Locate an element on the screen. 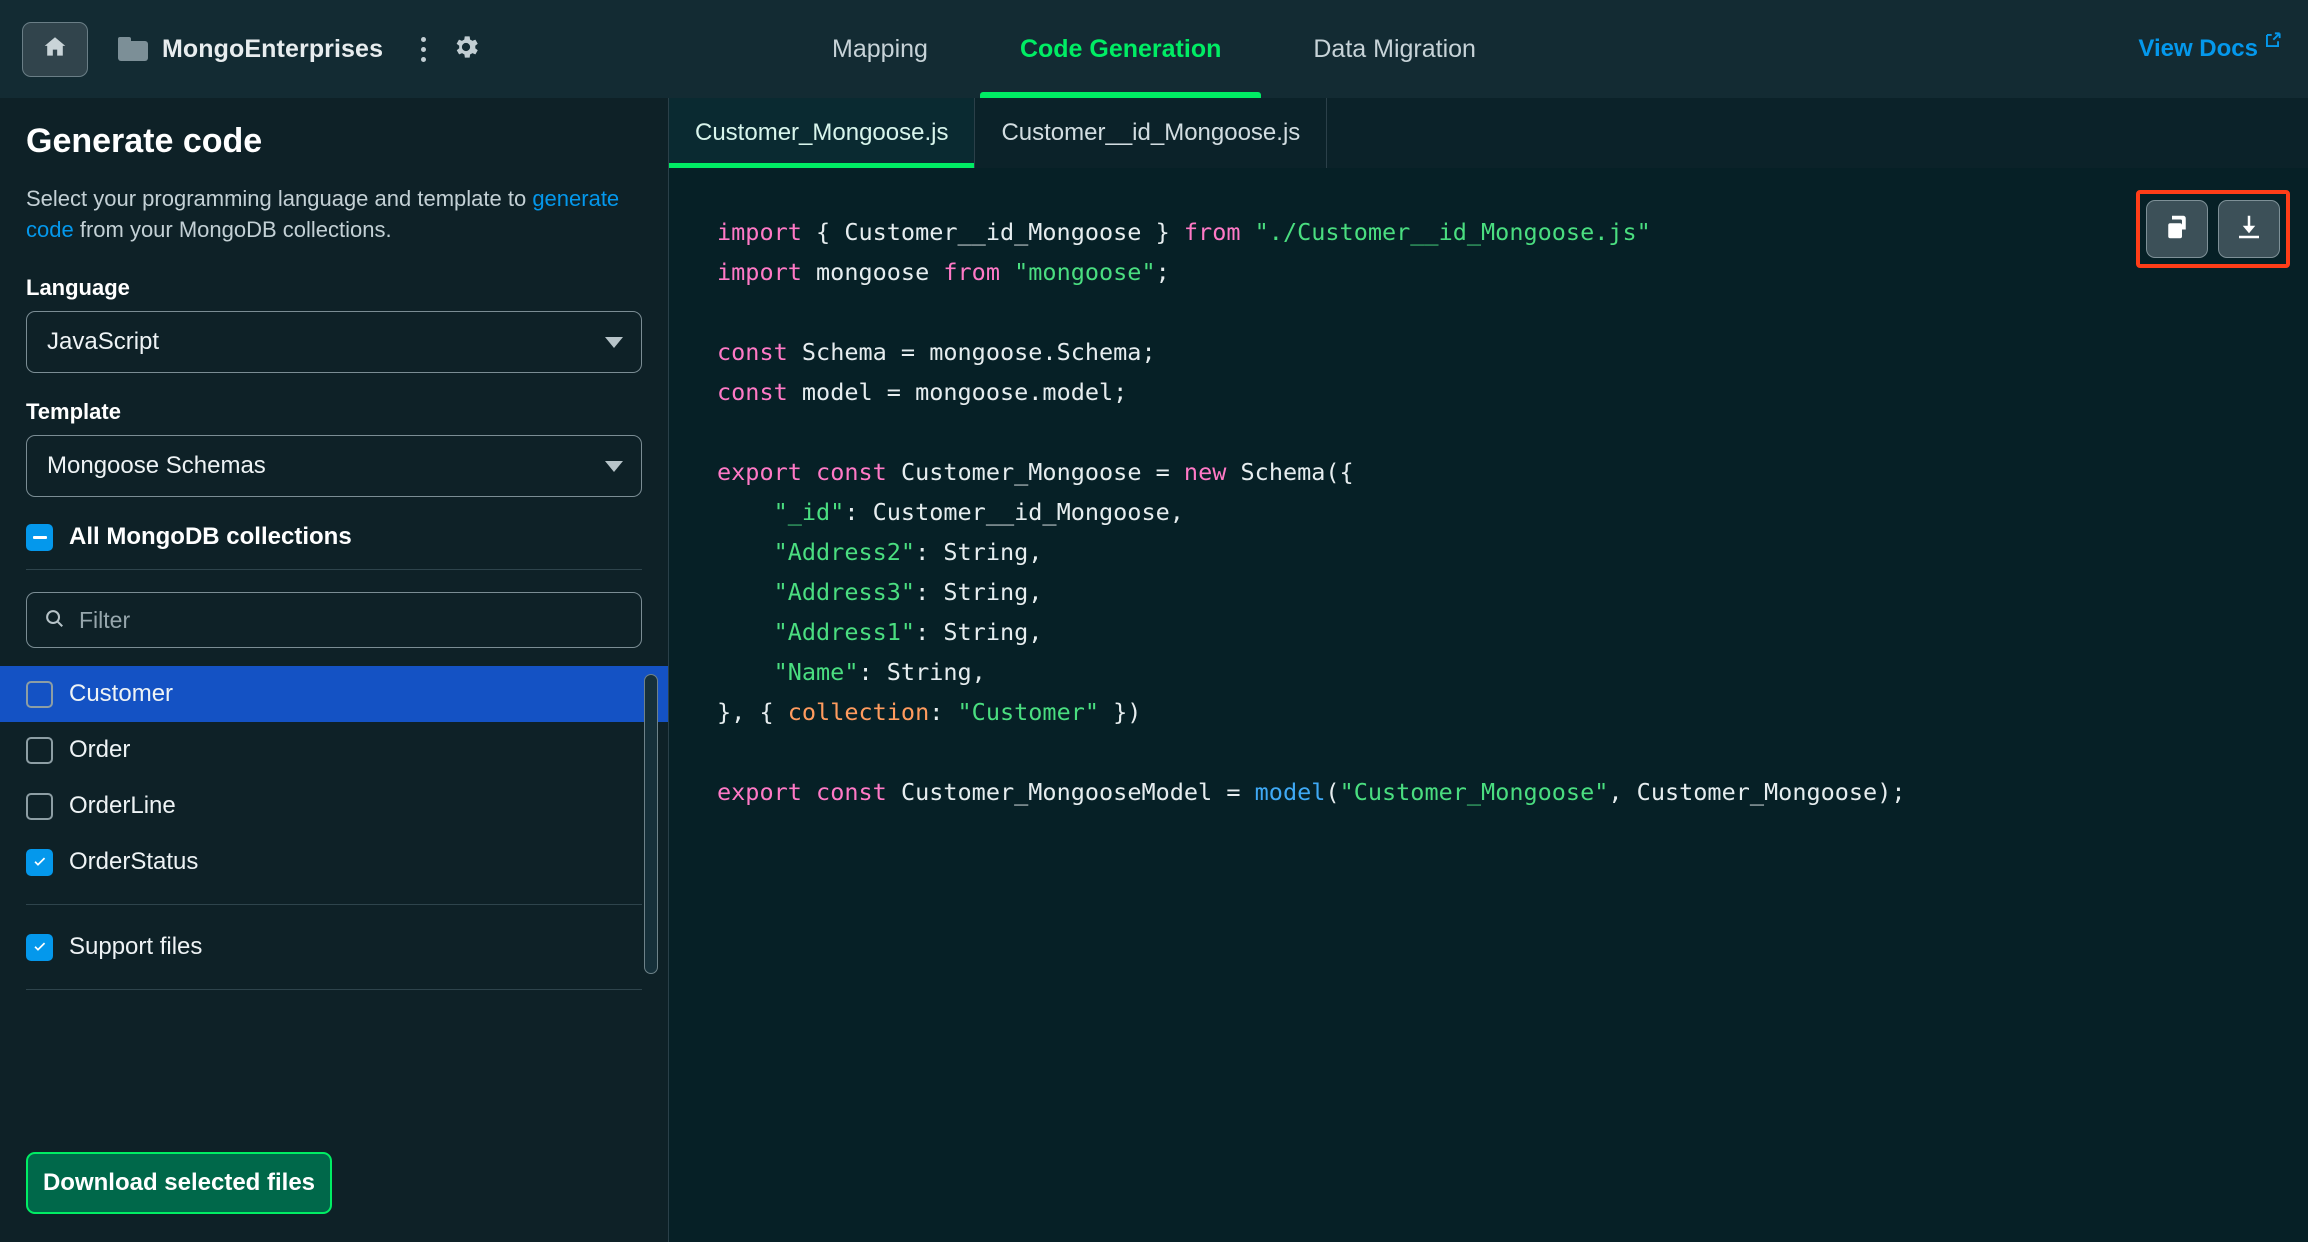  collection-label: OrderLine is located at coordinates (122, 806).